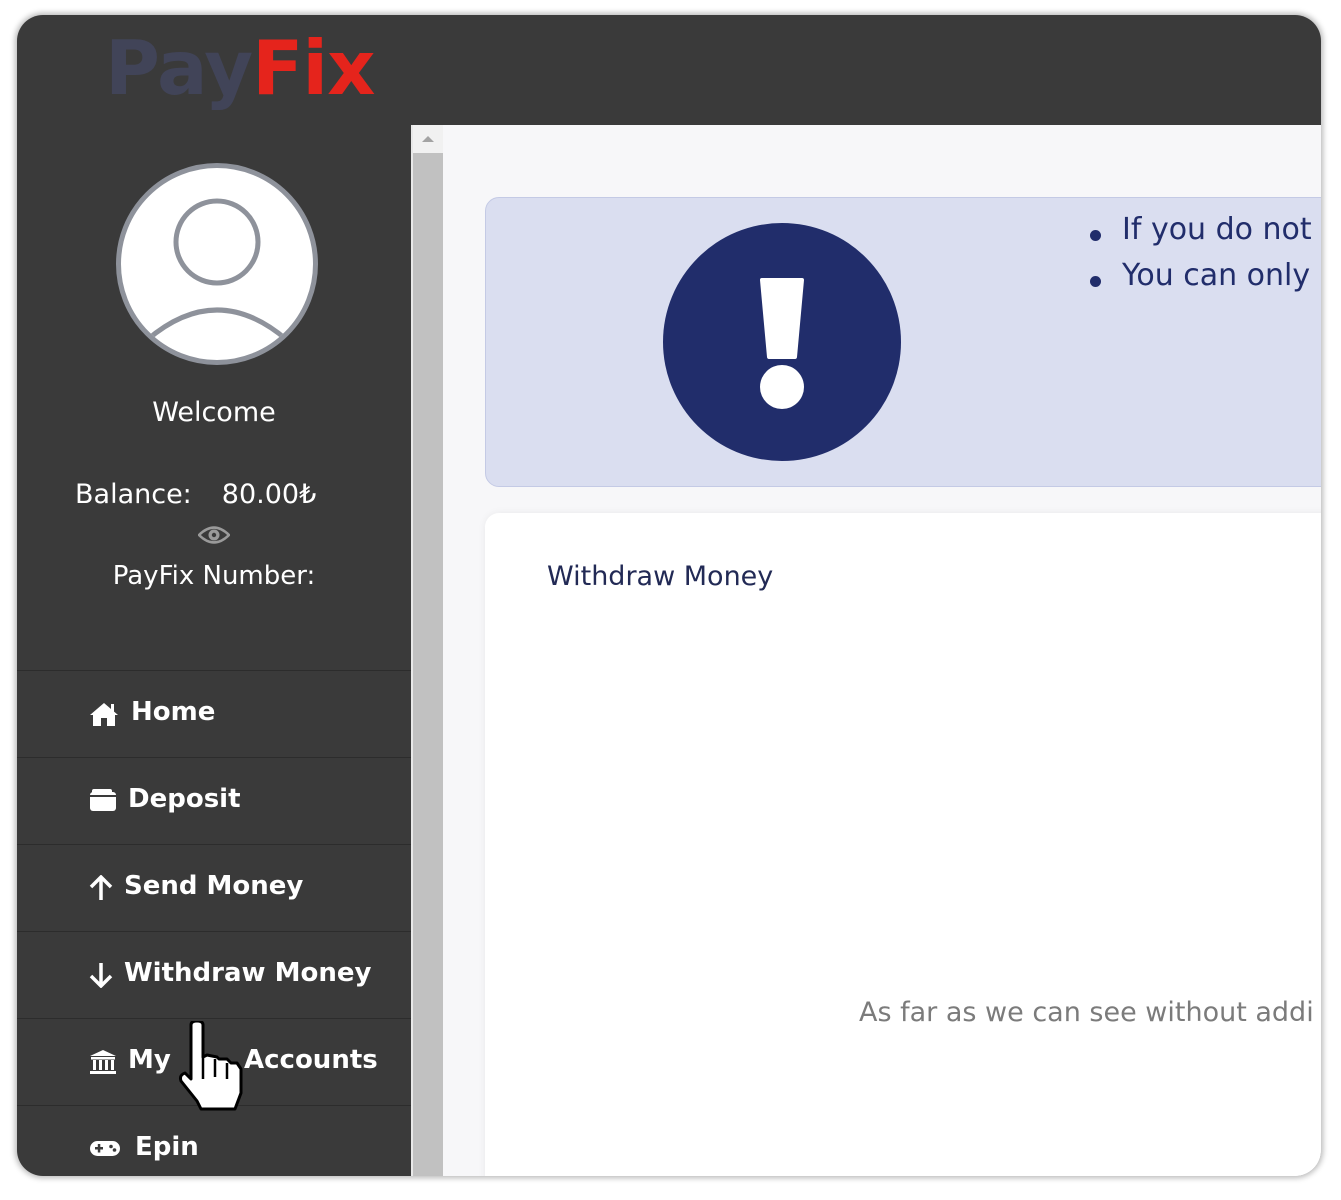 This screenshot has height=1200, width=1341. What do you see at coordinates (782, 344) in the screenshot?
I see `exclamation-icon` at bounding box center [782, 344].